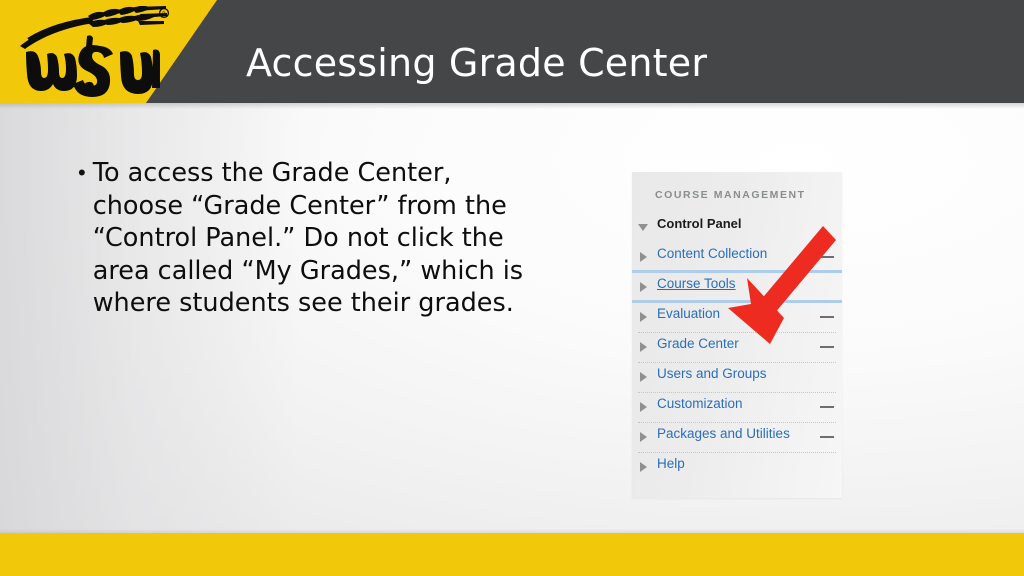 The height and width of the screenshot is (576, 1024). What do you see at coordinates (700, 403) in the screenshot?
I see `course-management-item-label: Customization` at bounding box center [700, 403].